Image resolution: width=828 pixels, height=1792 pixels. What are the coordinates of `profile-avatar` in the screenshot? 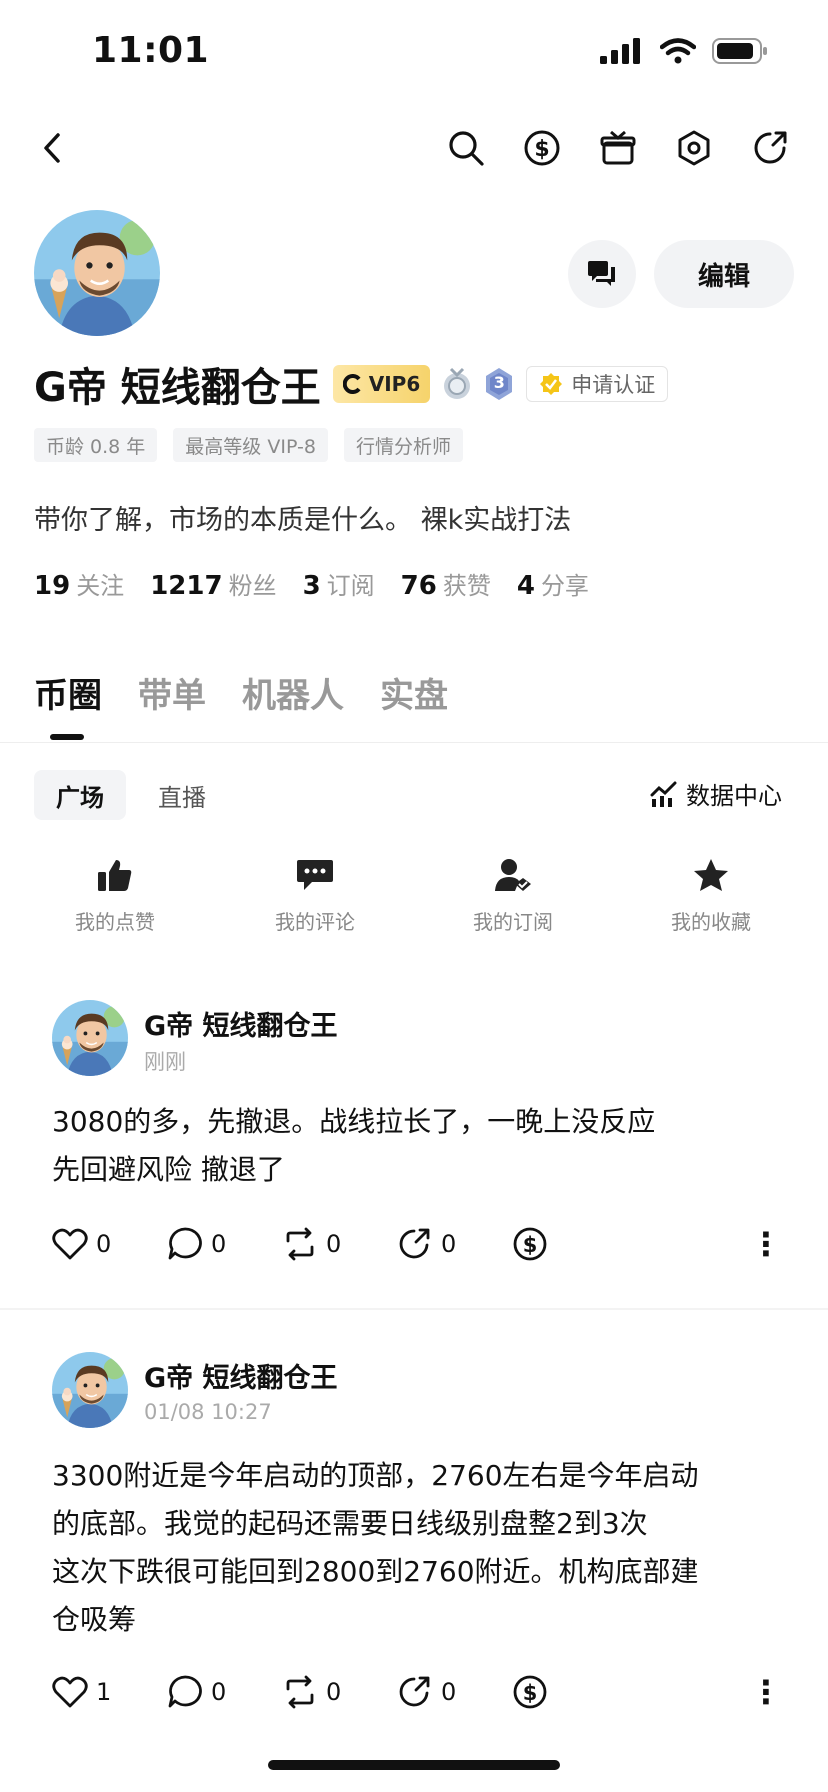 It's located at (97, 273).